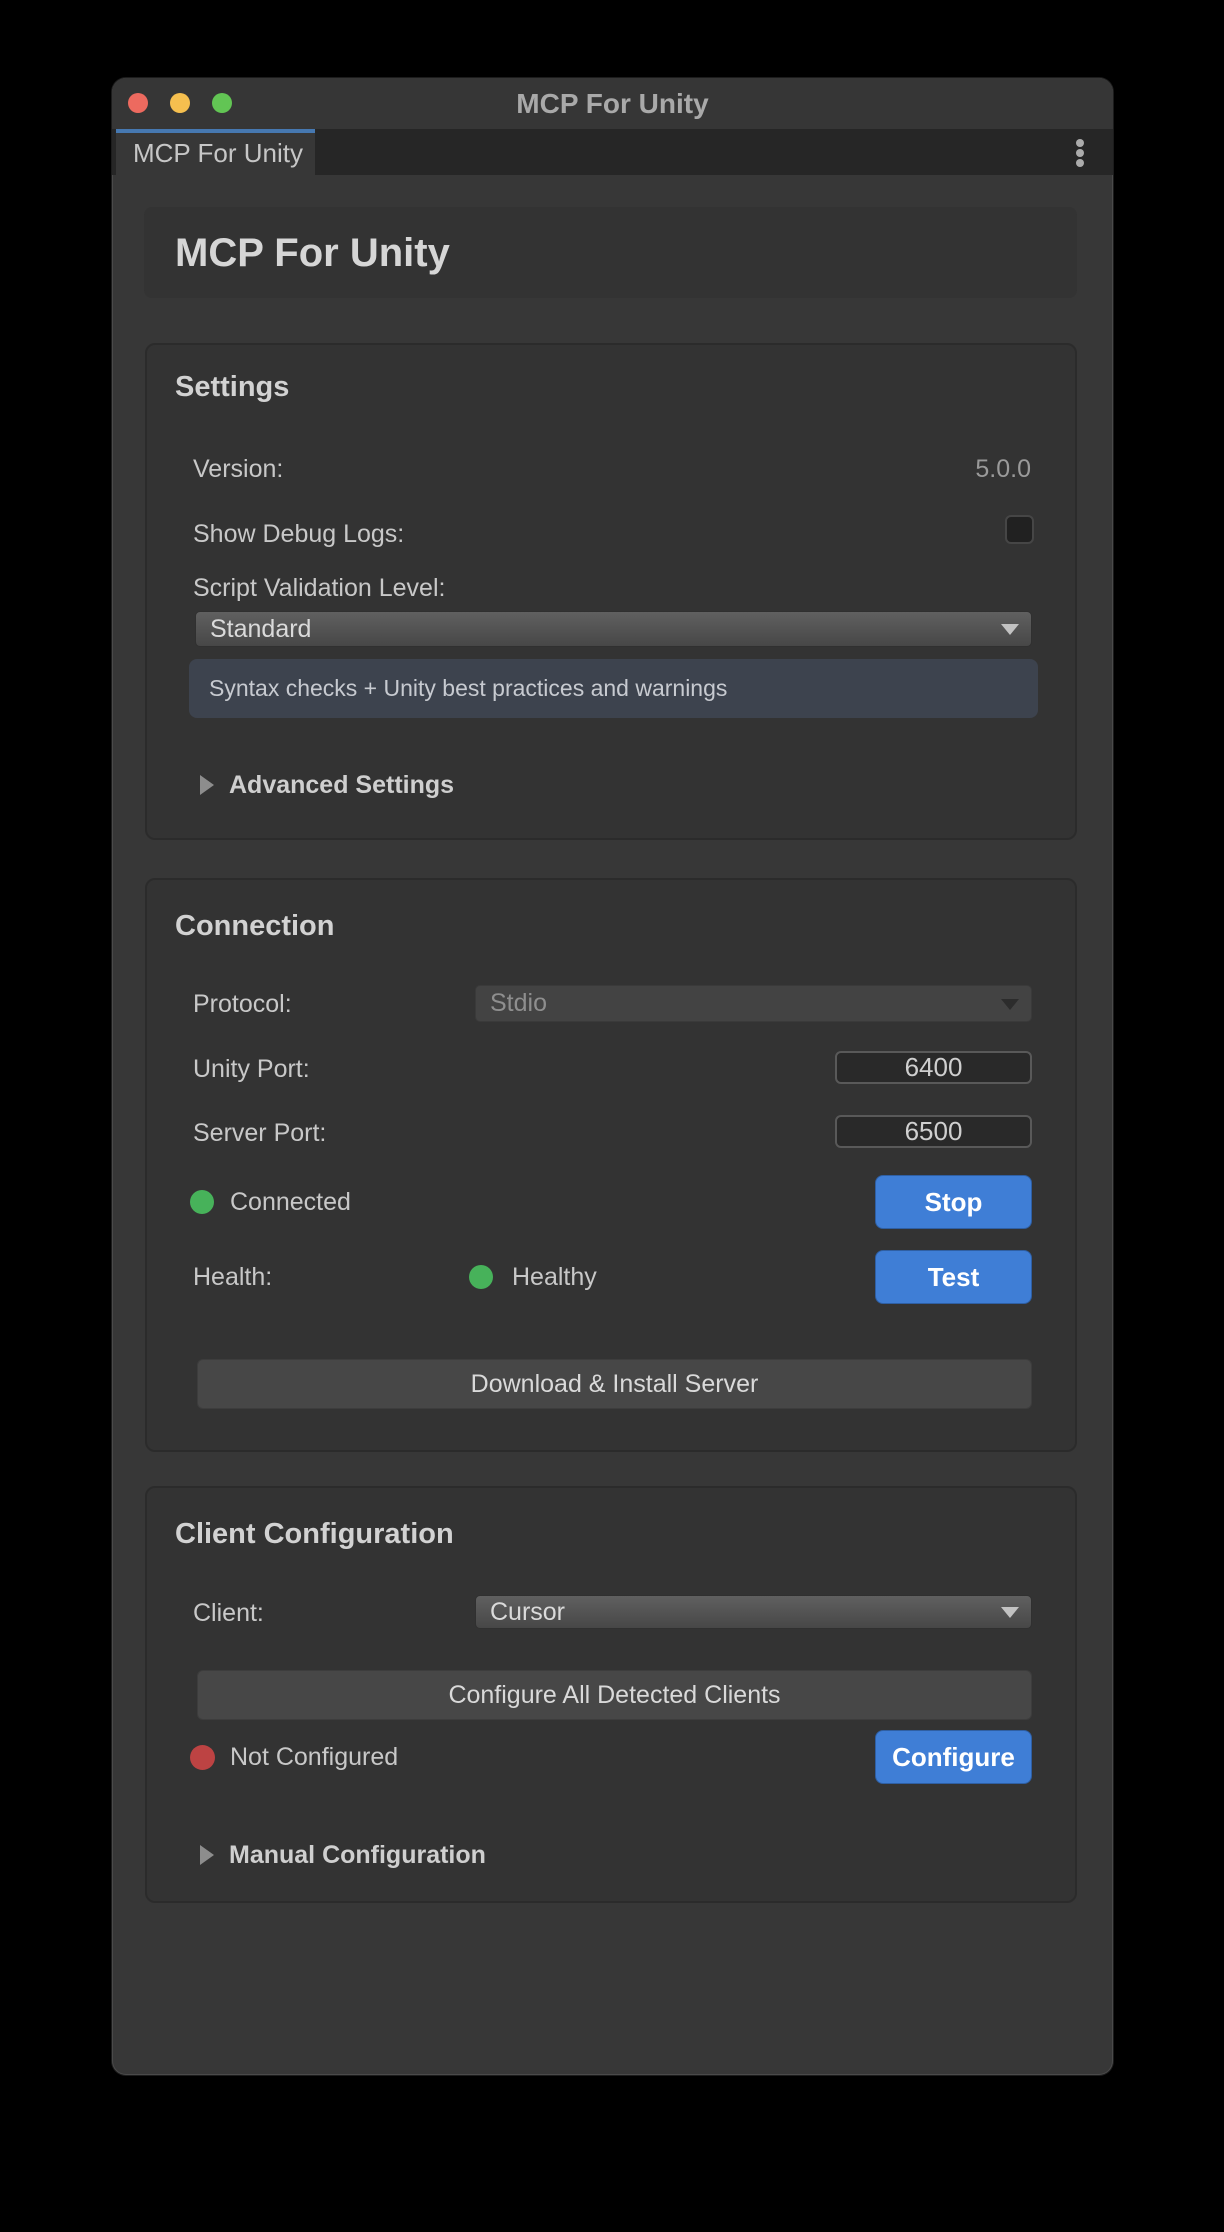 The height and width of the screenshot is (2232, 1224). I want to click on manual-configuration-label: Manual Configuration, so click(357, 1854).